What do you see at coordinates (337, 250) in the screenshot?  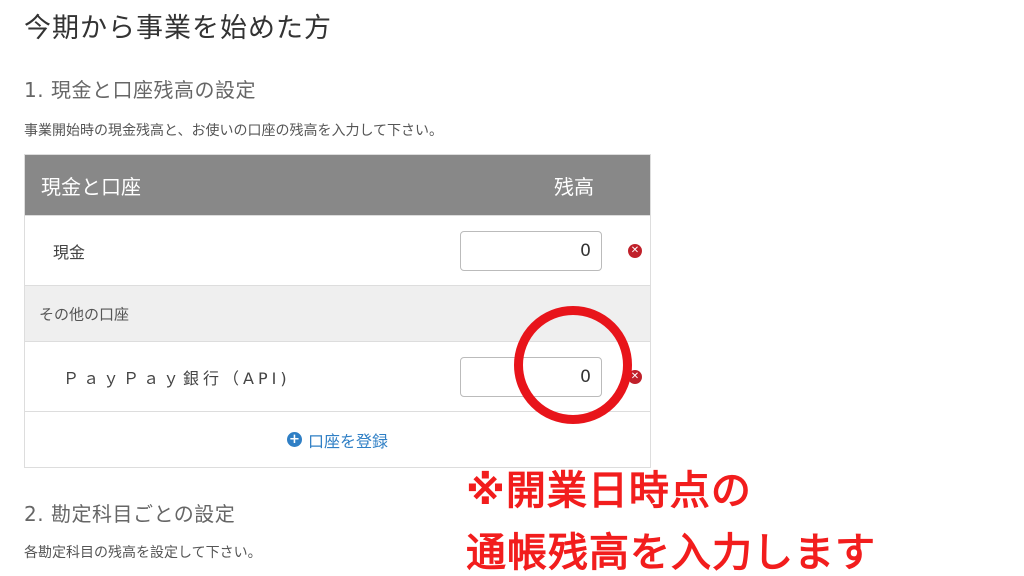 I see `cash-row: 現金 ✕` at bounding box center [337, 250].